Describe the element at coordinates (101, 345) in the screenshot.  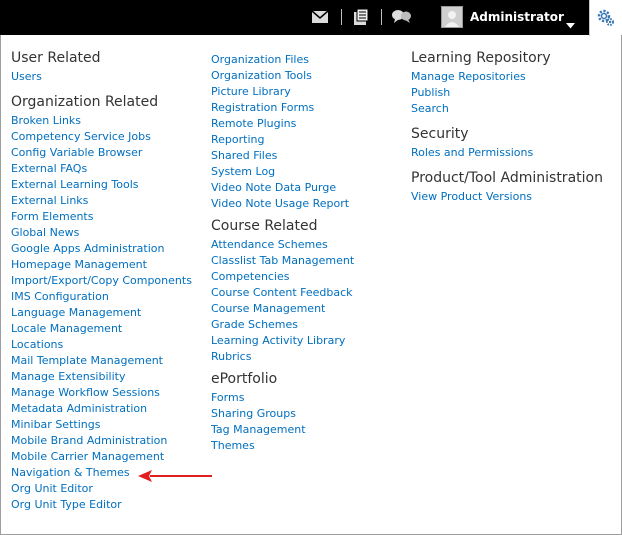
I see `link-locations: Locations` at that location.